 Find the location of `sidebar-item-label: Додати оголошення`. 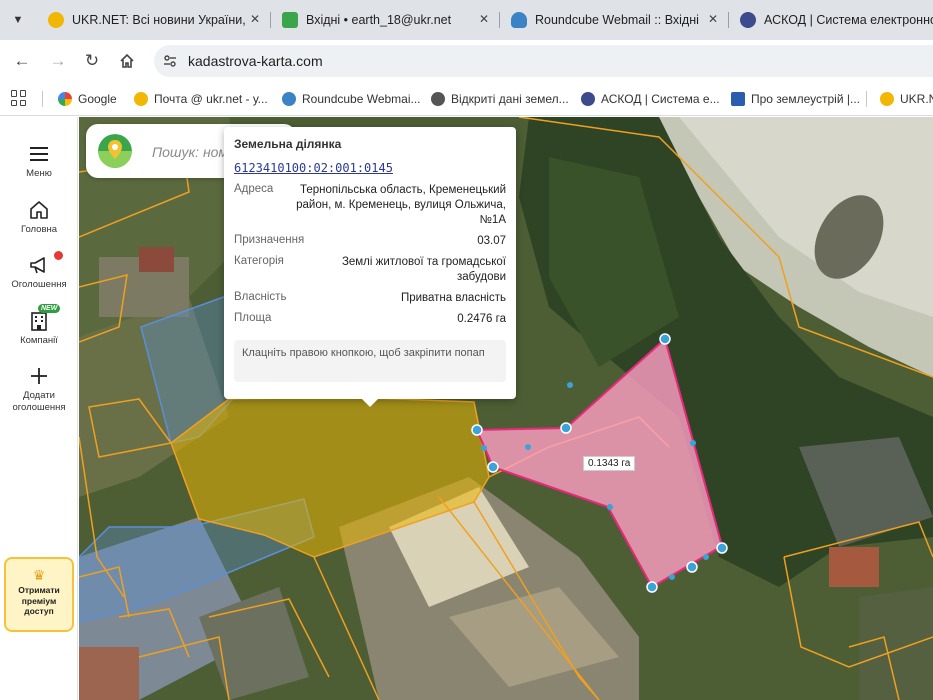

sidebar-item-label: Додати оголошення is located at coordinates (39, 401).